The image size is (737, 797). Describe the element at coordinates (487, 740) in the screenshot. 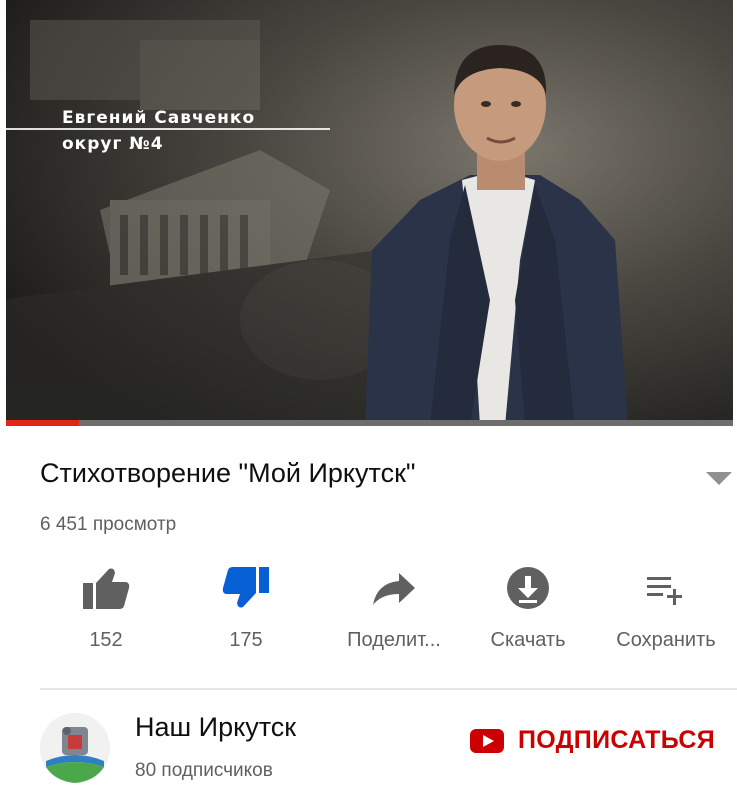

I see `youtube-logo-icon` at that location.